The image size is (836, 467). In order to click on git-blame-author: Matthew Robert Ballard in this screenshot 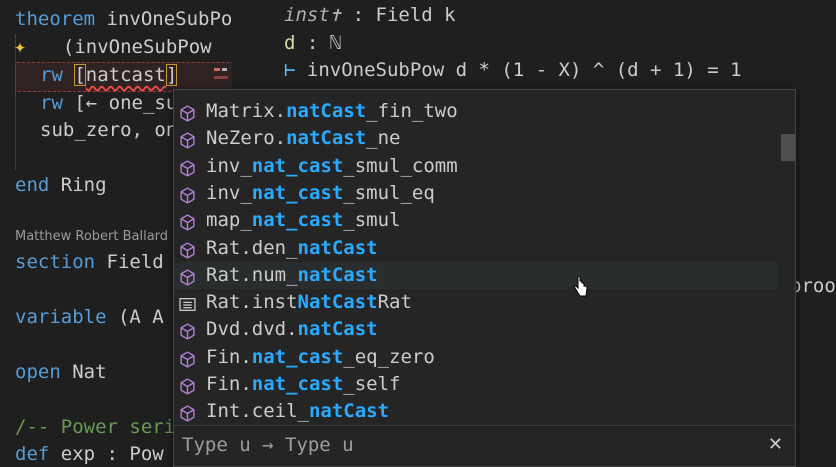, I will do `click(92, 236)`.